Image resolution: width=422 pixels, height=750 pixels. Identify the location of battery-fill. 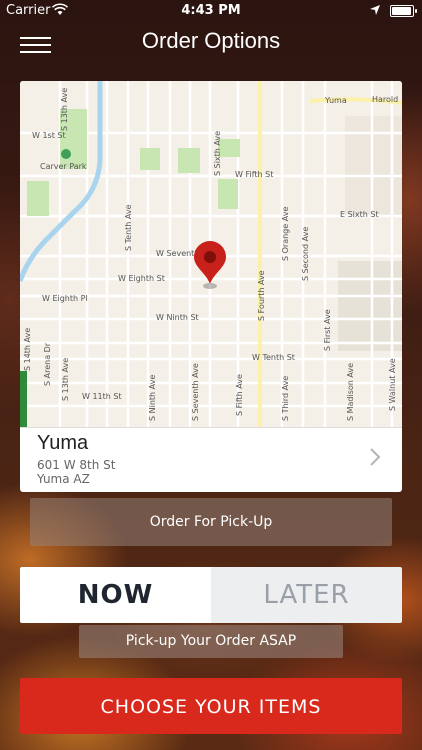
(401, 11).